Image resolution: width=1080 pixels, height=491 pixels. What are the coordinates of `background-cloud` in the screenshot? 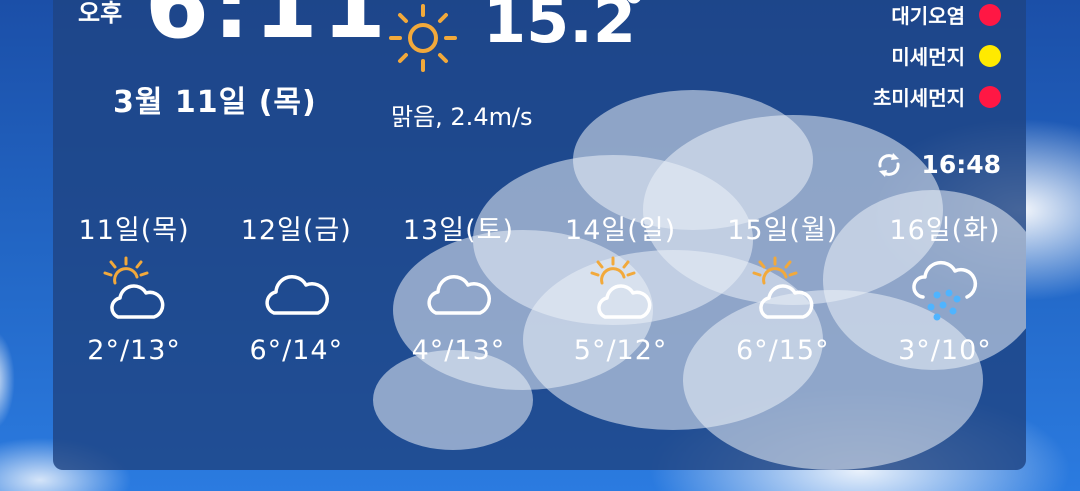 It's located at (7, 380).